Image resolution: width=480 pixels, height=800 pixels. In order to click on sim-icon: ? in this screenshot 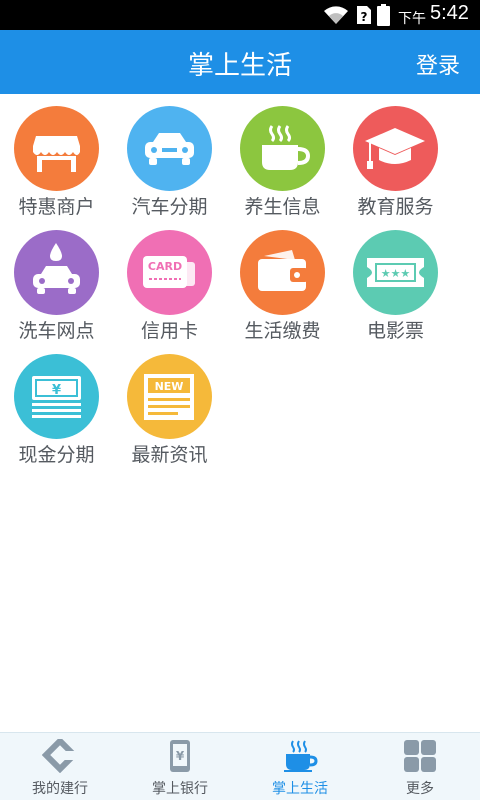, I will do `click(364, 15)`.